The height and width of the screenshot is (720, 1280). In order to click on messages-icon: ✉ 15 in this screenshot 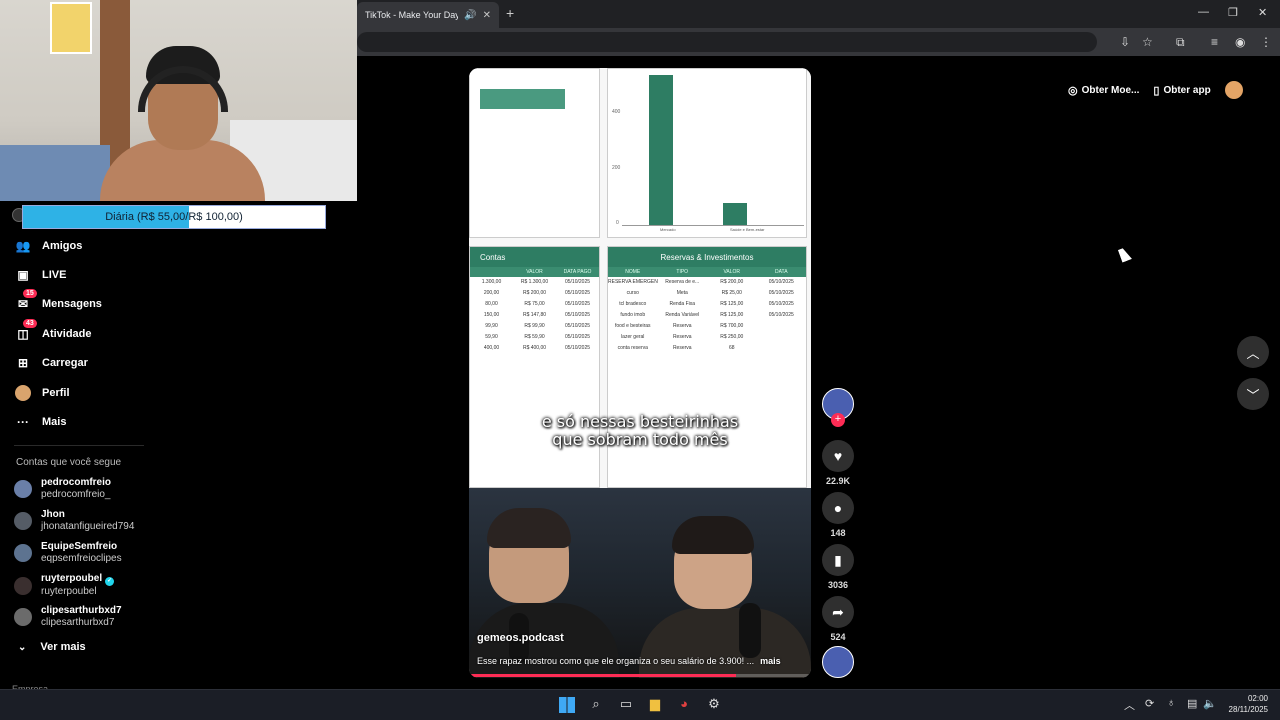, I will do `click(25, 301)`.